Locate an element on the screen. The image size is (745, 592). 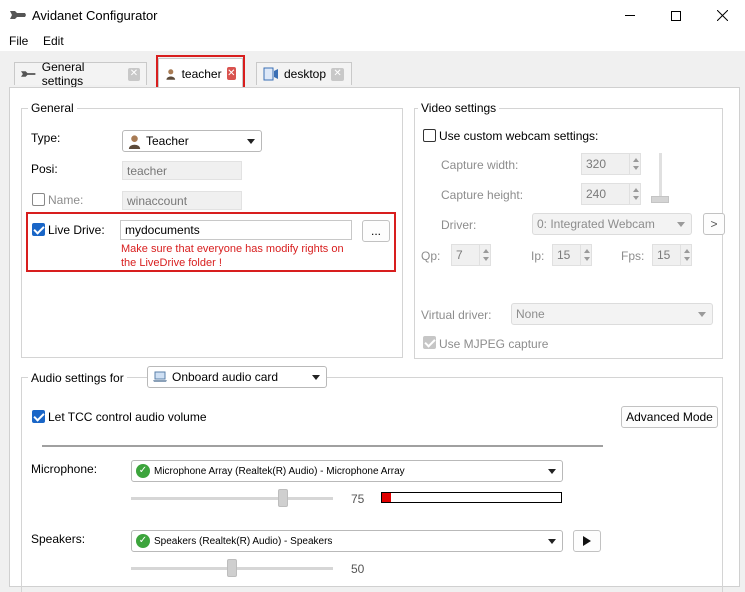
ip-spinner: 15 is located at coordinates (572, 255).